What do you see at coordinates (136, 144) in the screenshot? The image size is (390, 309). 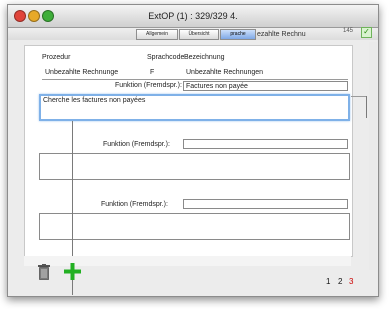 I see `funktion2-label: Funktion (Fremdspr.):` at bounding box center [136, 144].